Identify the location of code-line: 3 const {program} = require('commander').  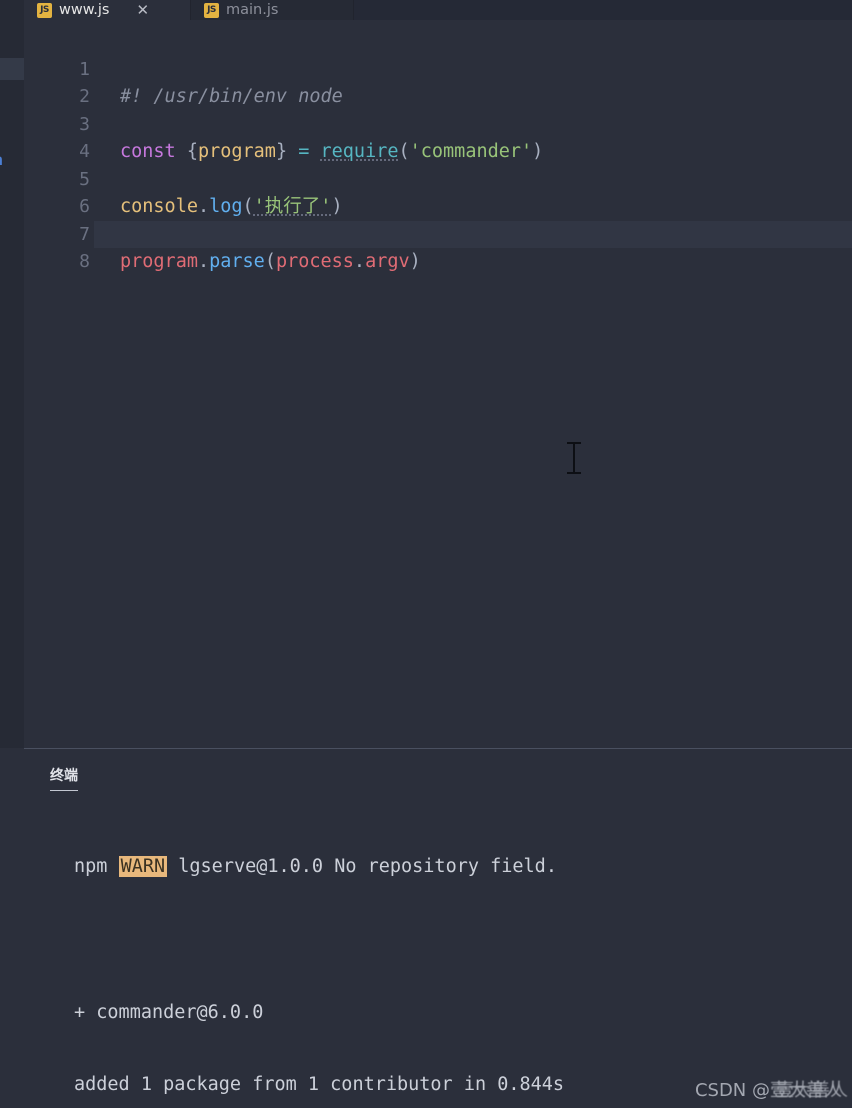
(438, 123).